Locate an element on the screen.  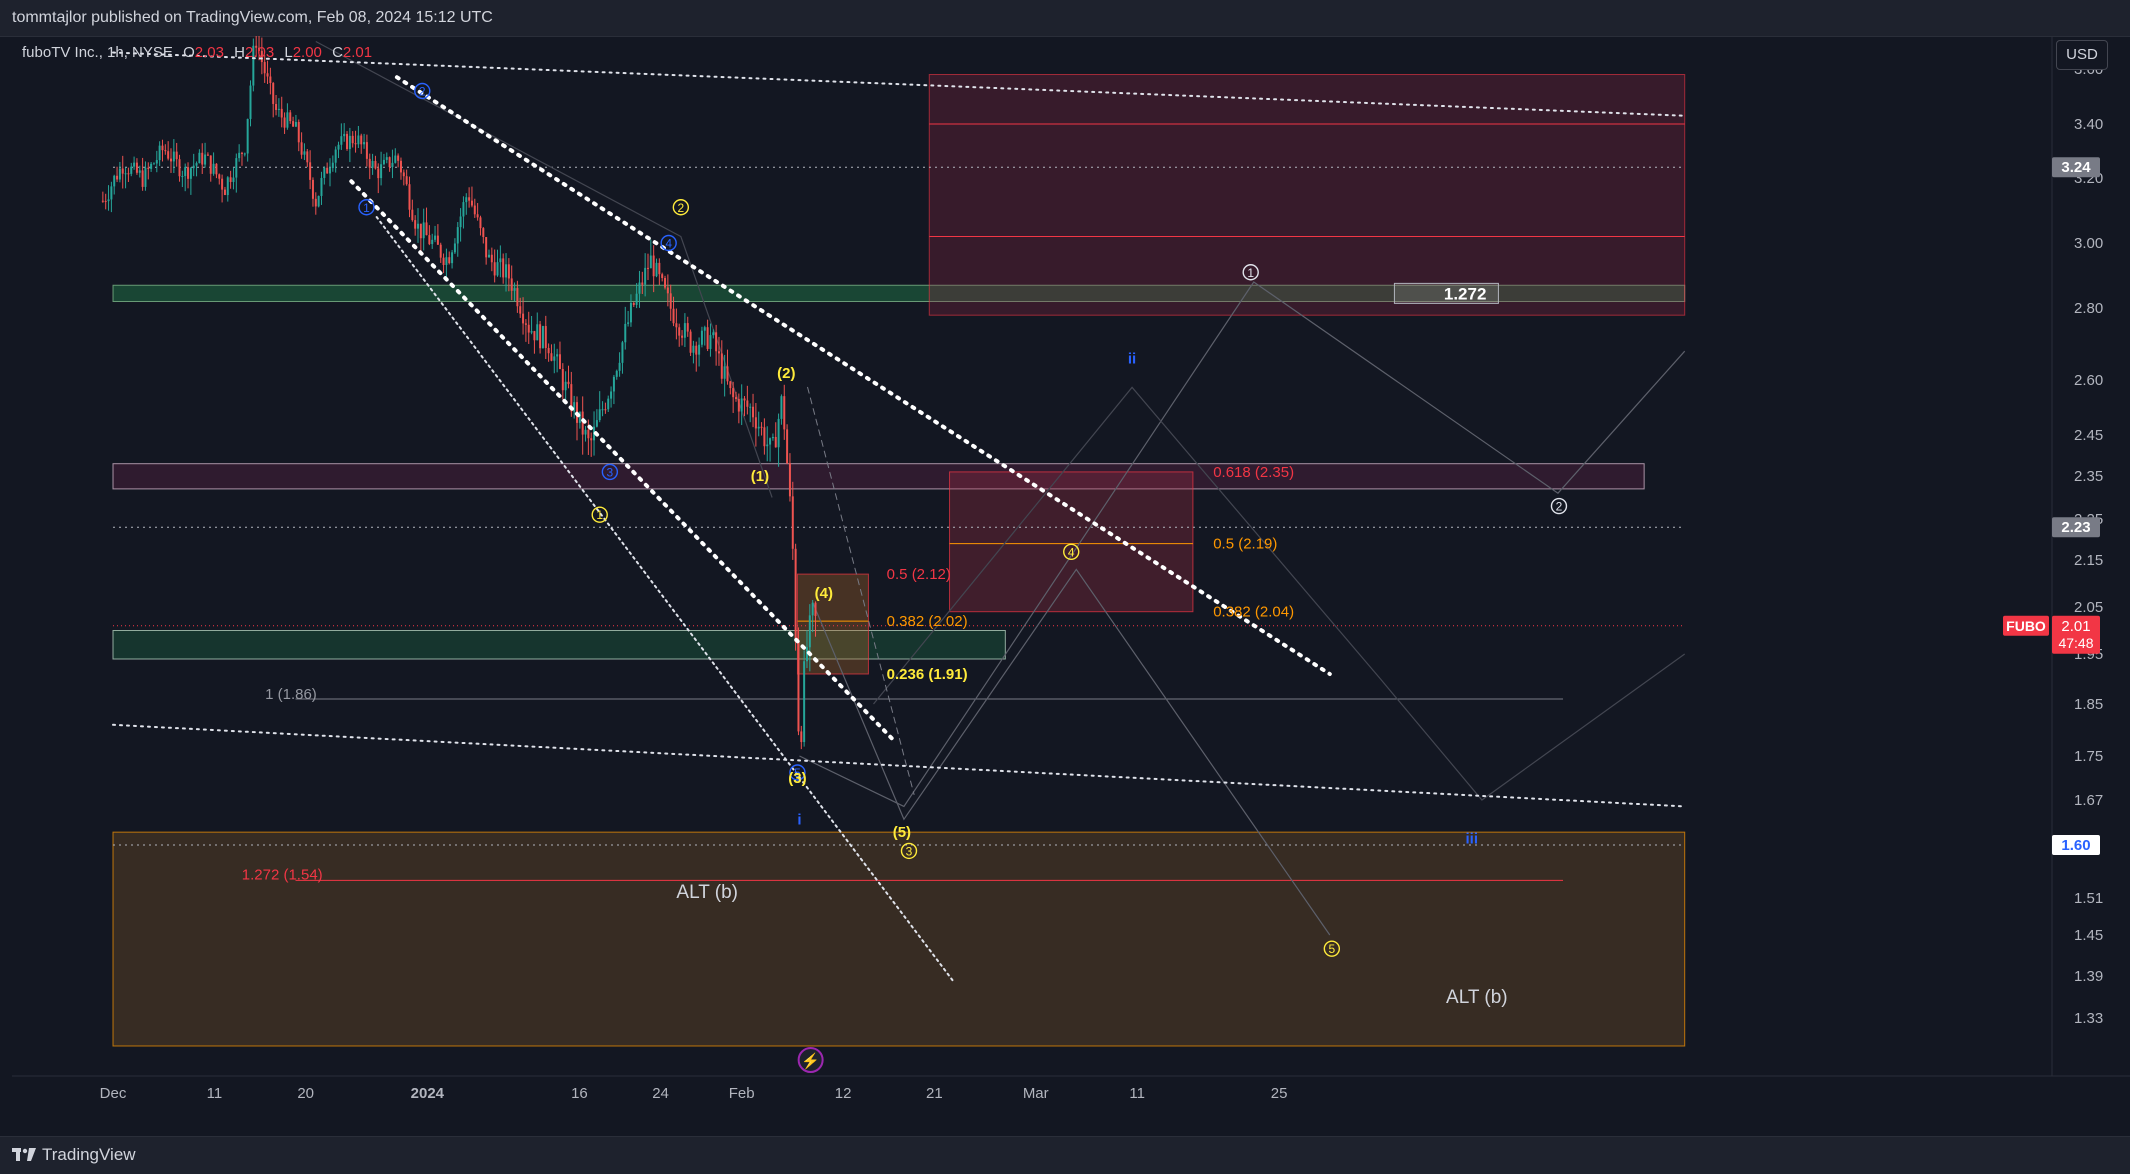
price-badge-text: 3.24 is located at coordinates (2076, 167).